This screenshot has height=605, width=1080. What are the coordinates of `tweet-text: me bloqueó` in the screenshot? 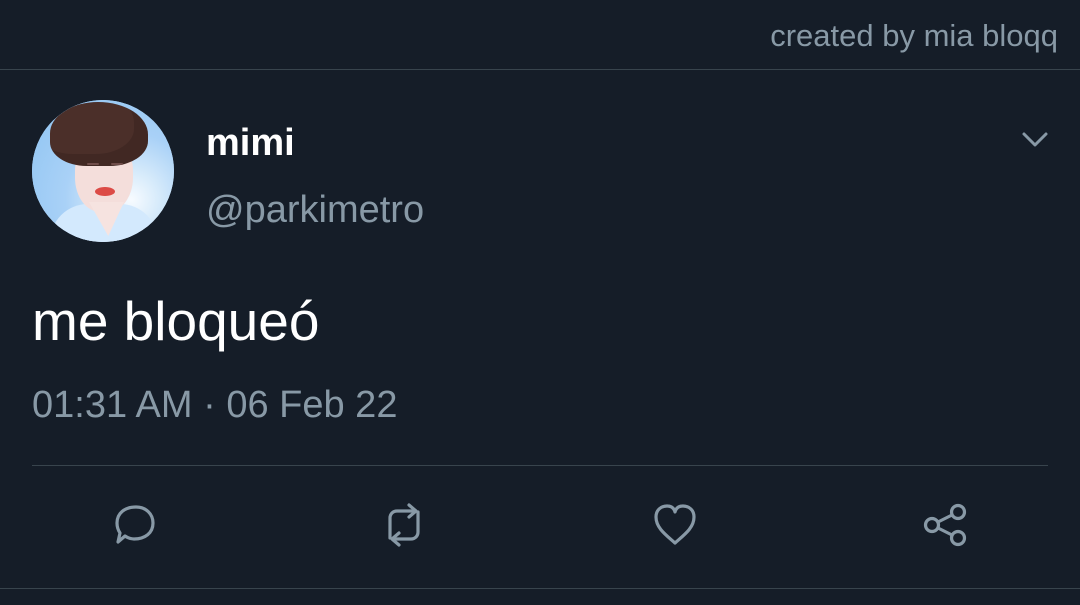 It's located at (176, 321).